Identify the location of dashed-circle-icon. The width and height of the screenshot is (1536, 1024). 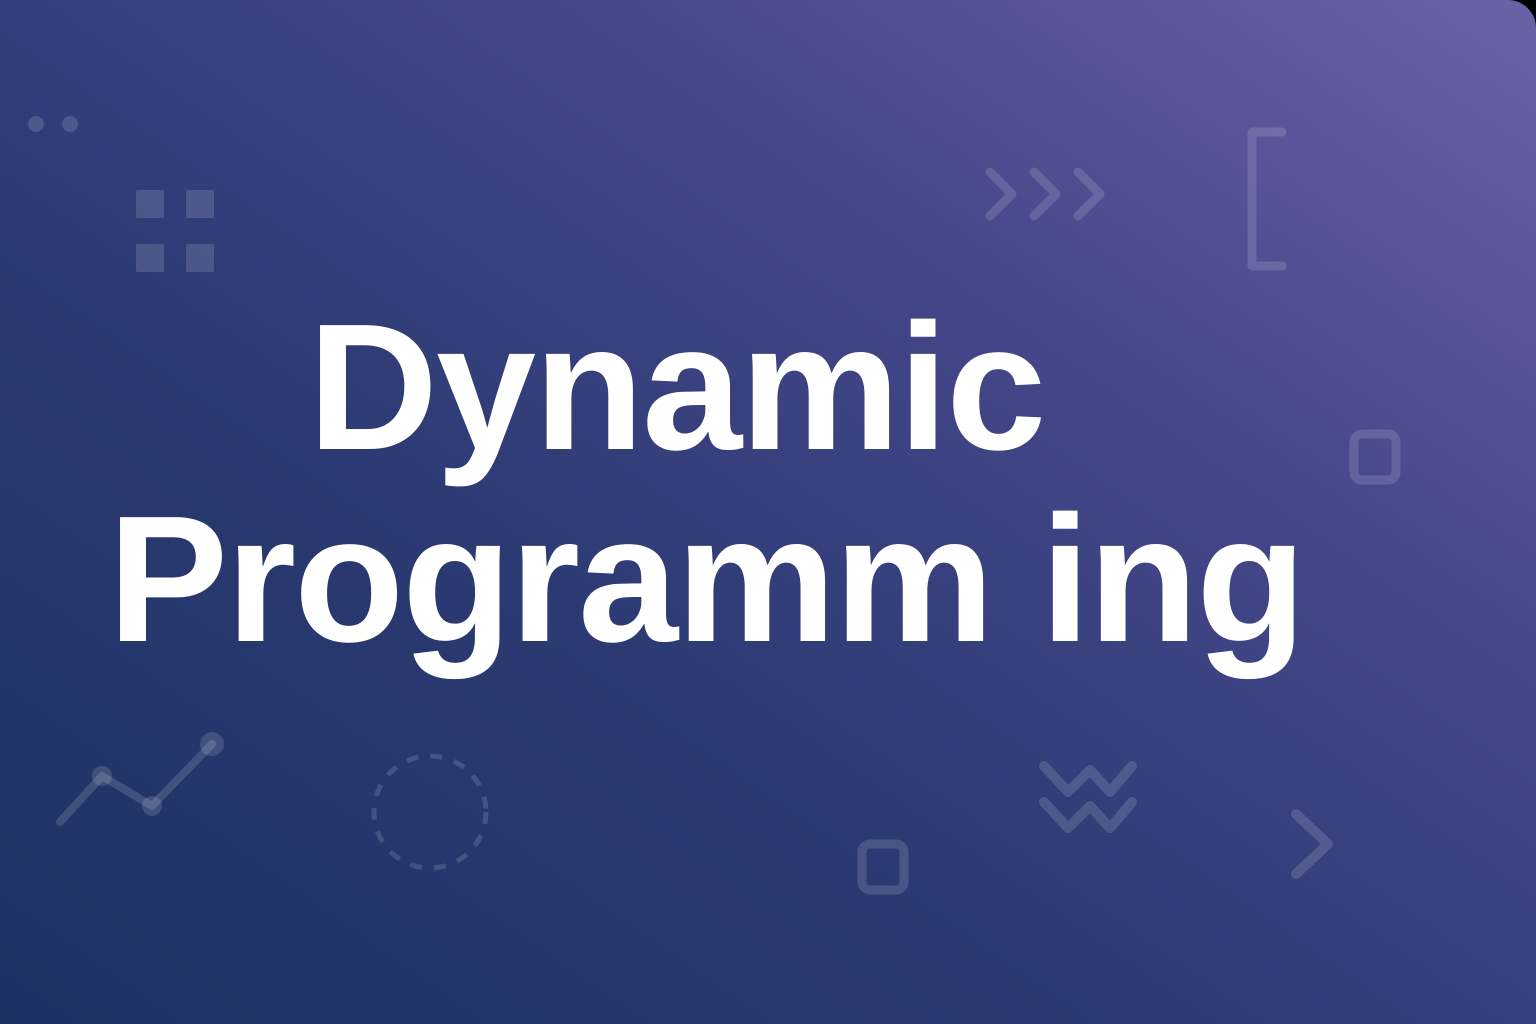
(430, 812).